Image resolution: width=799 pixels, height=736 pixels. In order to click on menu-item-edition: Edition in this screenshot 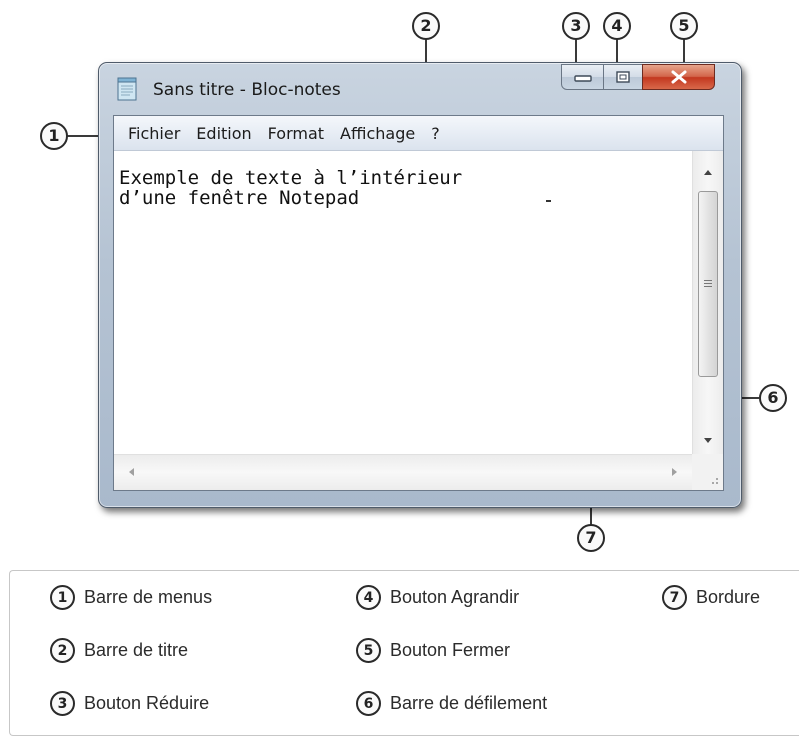, I will do `click(223, 133)`.